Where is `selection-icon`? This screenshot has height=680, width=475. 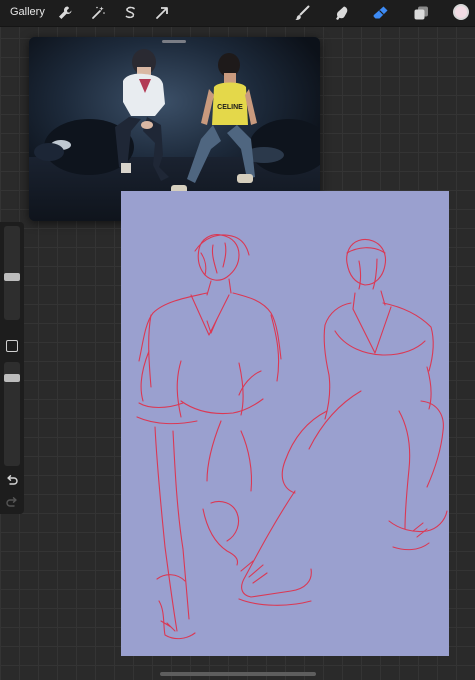
selection-icon is located at coordinates (130, 13).